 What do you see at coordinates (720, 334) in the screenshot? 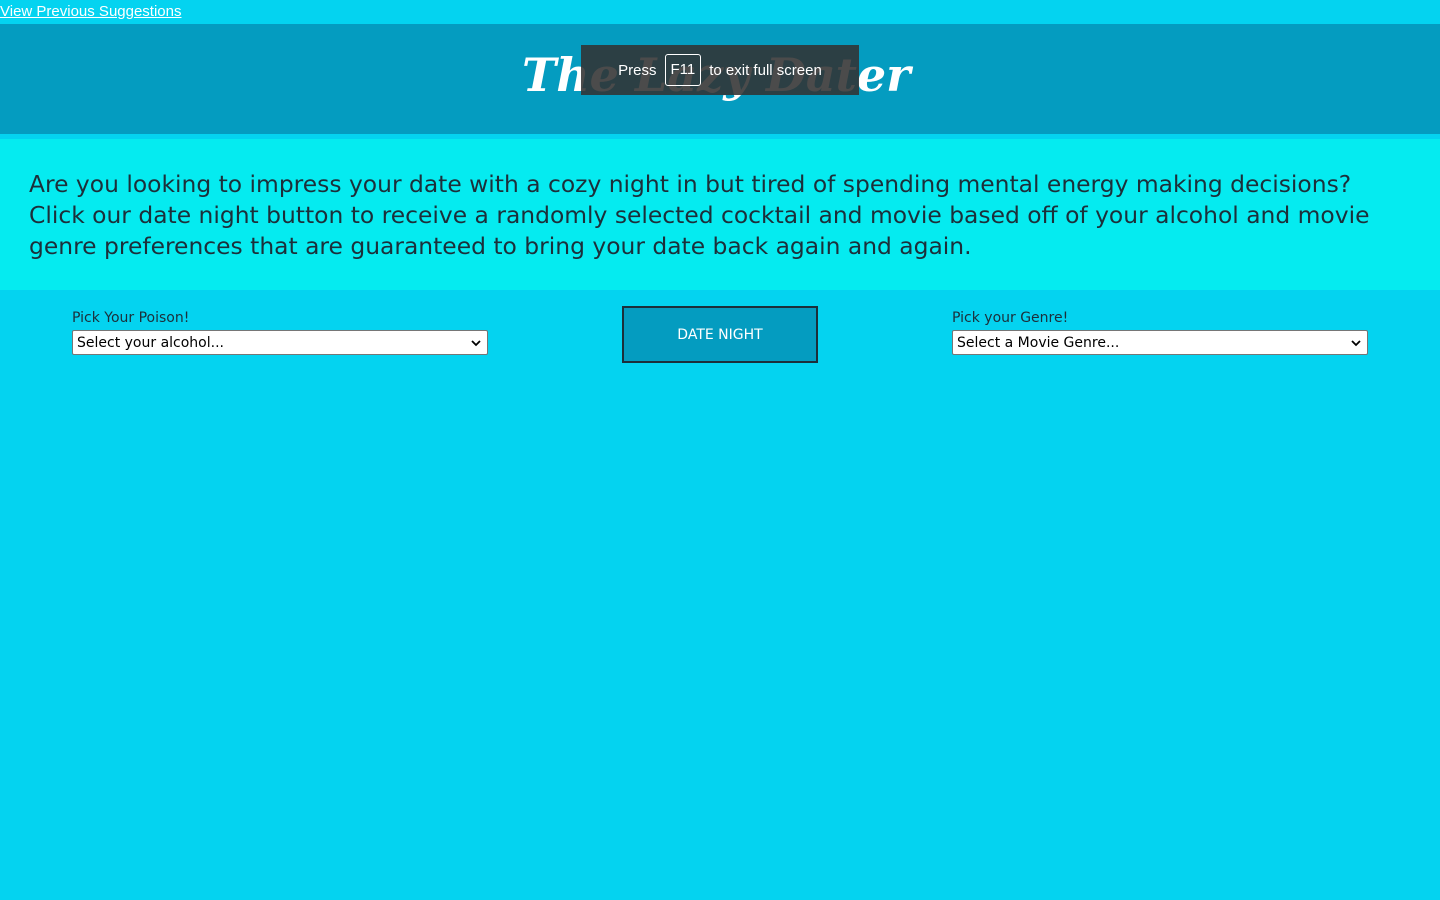
I see `date-night-button: DATE NIGHT` at bounding box center [720, 334].